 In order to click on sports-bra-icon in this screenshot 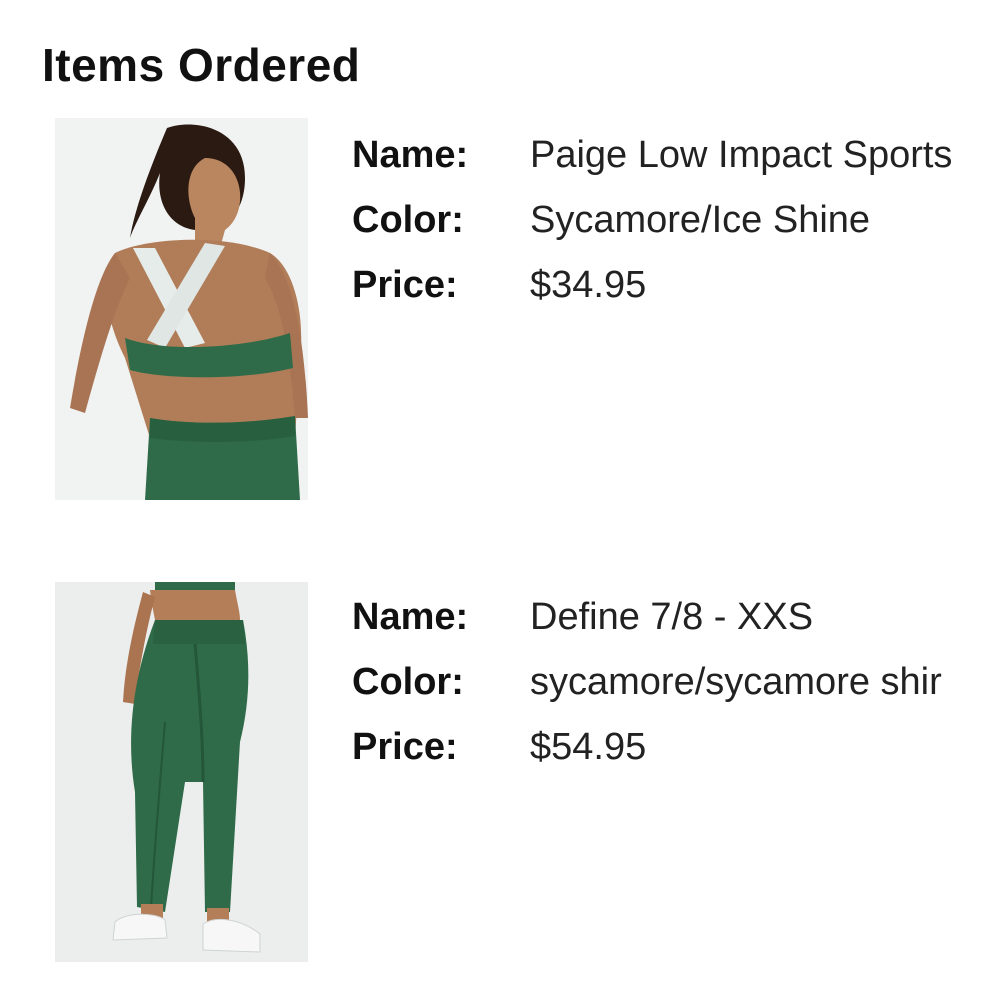, I will do `click(181, 309)`.